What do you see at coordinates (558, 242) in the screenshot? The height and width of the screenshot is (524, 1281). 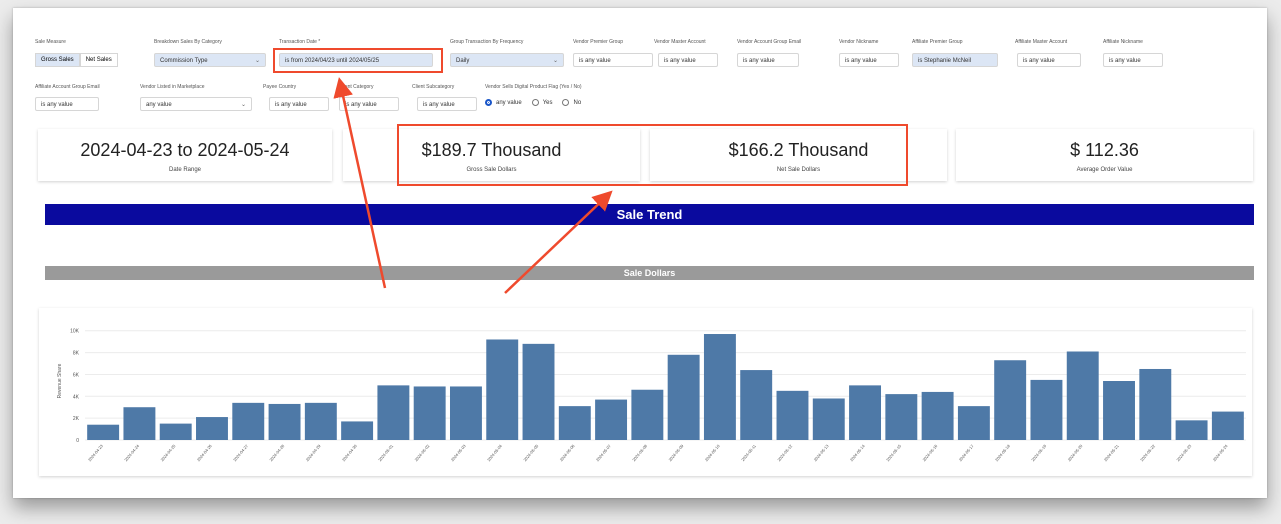 I see `arrow-to-kpis` at bounding box center [558, 242].